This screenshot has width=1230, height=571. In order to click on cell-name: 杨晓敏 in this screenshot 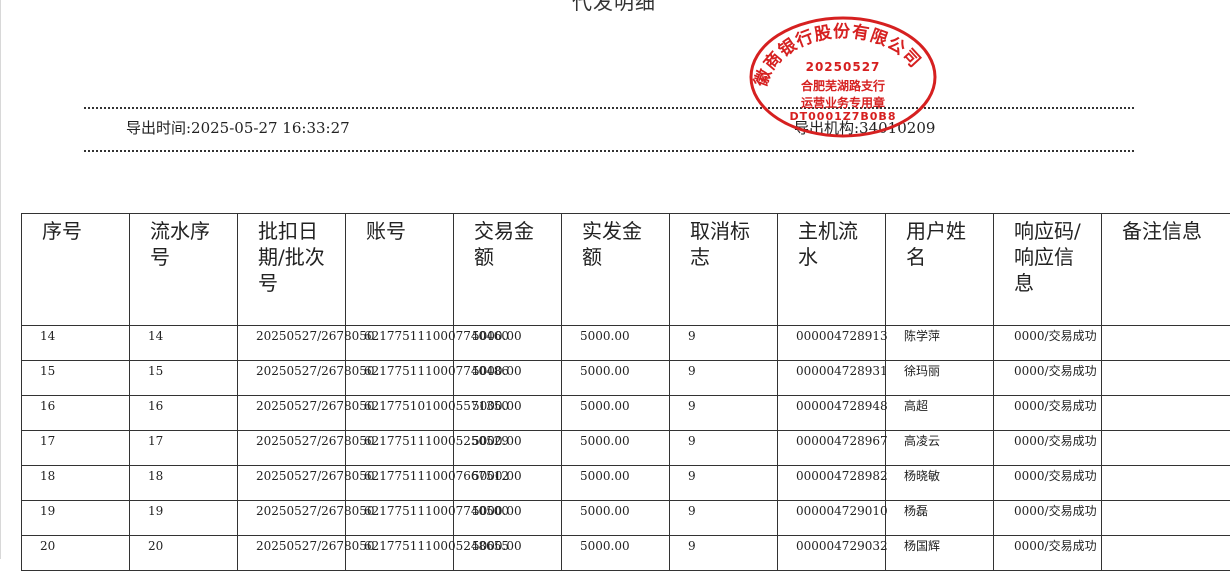, I will do `click(940, 483)`.